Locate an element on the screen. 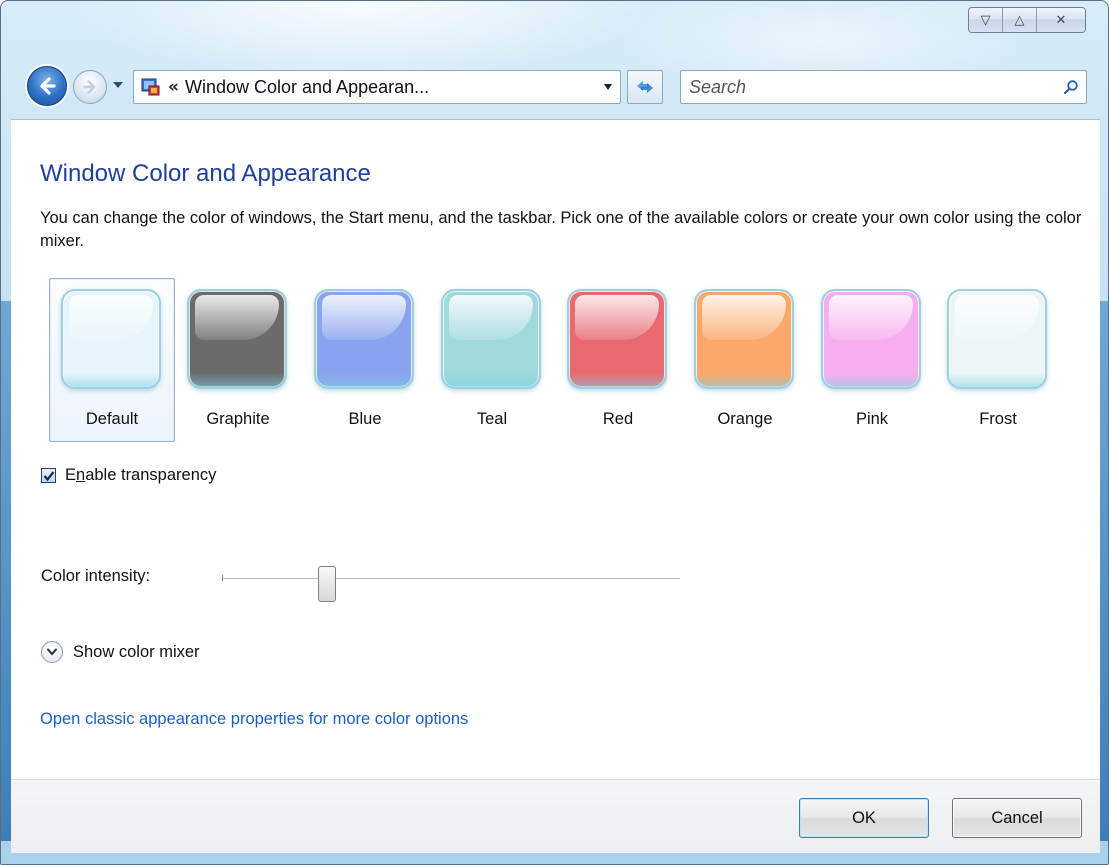 The height and width of the screenshot is (865, 1109). refresh-icon is located at coordinates (645, 87).